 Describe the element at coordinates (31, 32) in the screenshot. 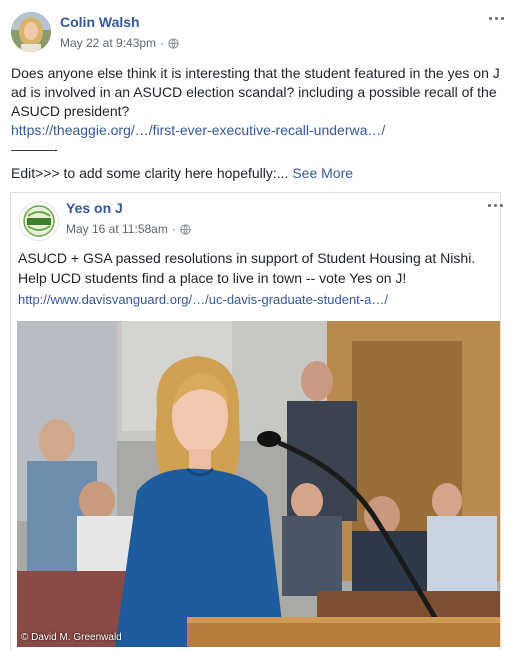

I see `author-avatar` at that location.